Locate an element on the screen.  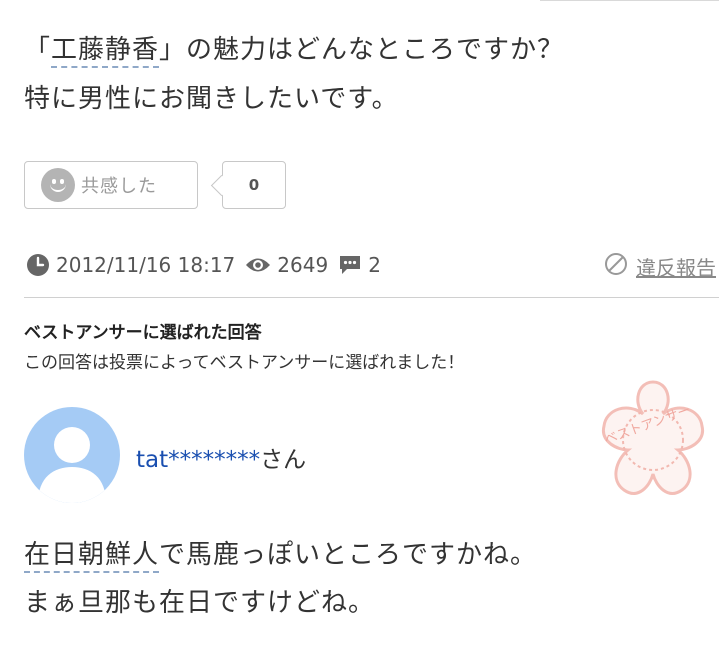
best-answer-stamp: ベストアンサー is located at coordinates (648, 449).